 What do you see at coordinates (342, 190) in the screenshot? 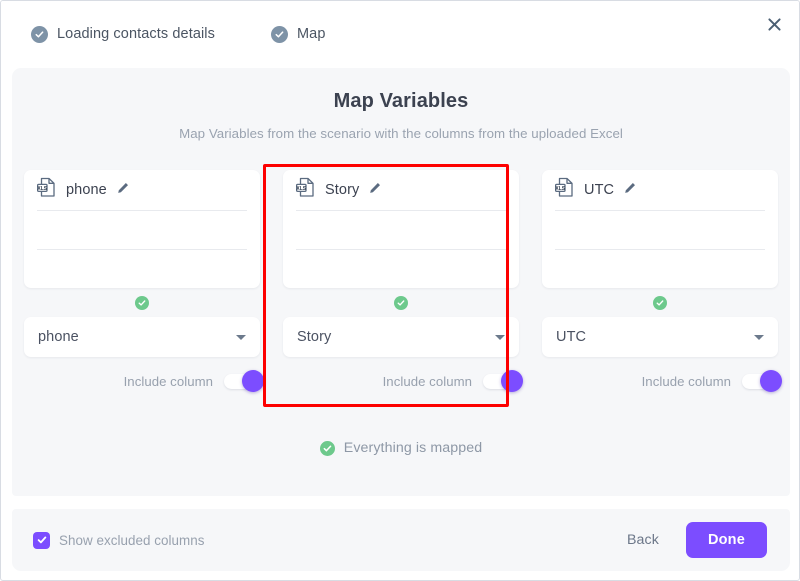
I see `column-name-label: Story` at bounding box center [342, 190].